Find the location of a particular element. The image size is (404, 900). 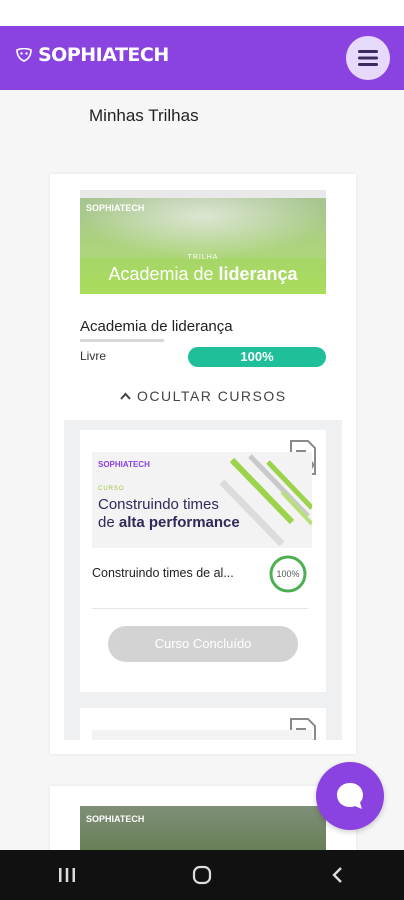

course-image is located at coordinates (202, 735).